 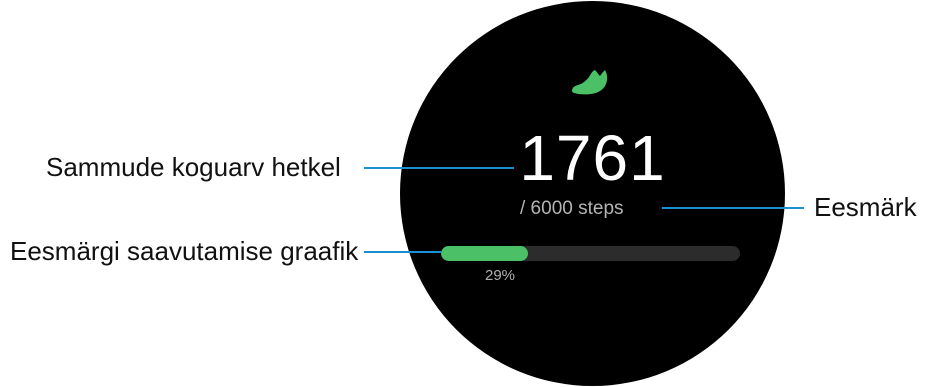 I want to click on callout-goal: Eesmärk, so click(x=865, y=207).